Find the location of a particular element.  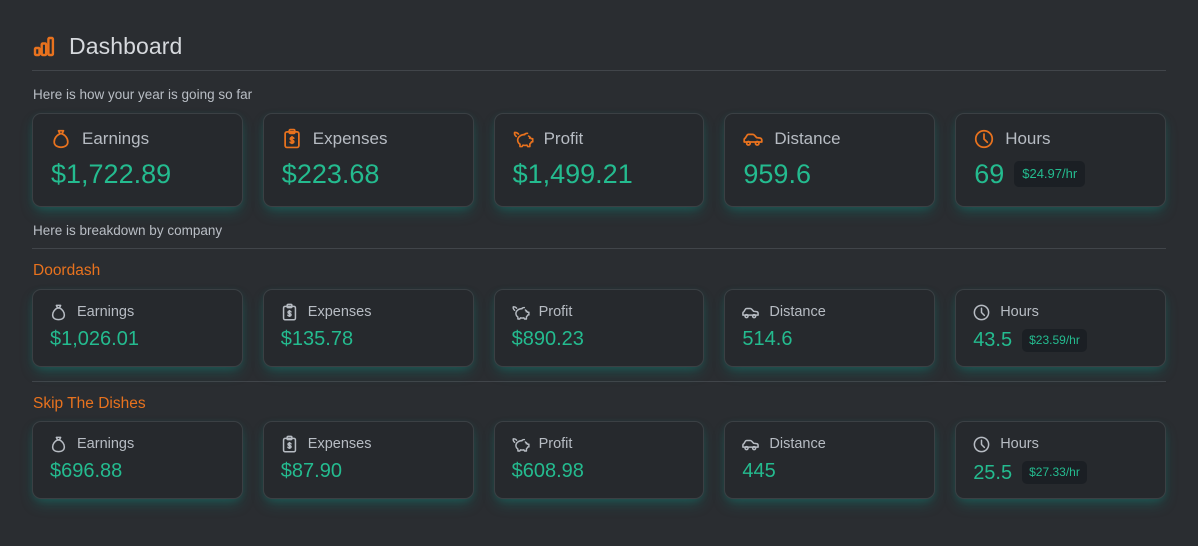

stat-card-value-line: 959.6 is located at coordinates (830, 169).